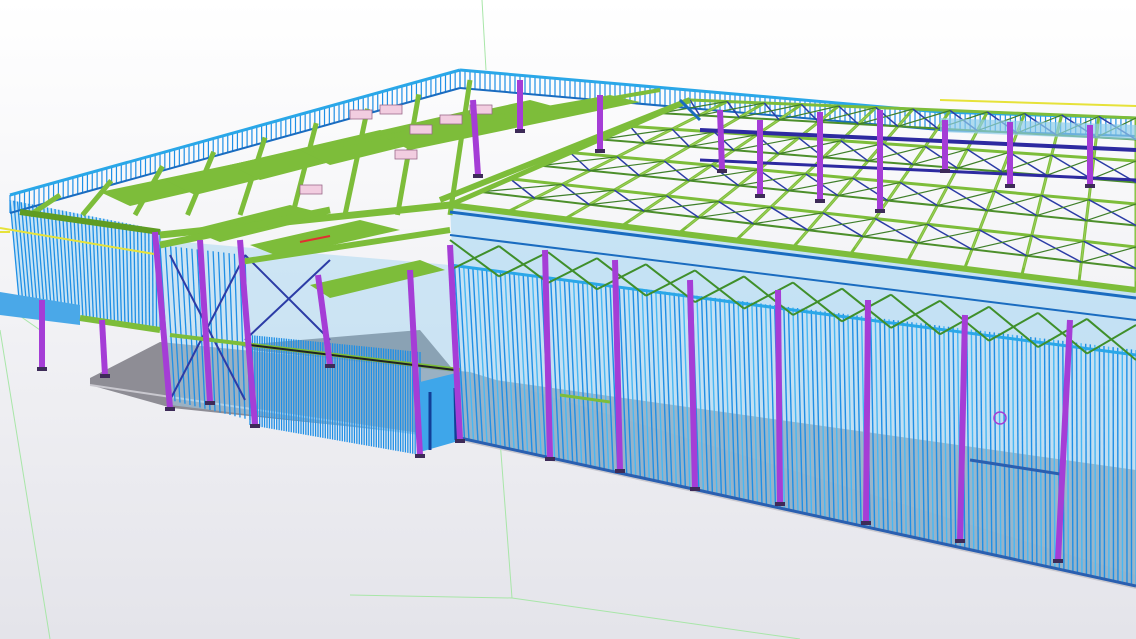 This screenshot has width=1136, height=639. I want to click on roof-joist, so click(356, 162).